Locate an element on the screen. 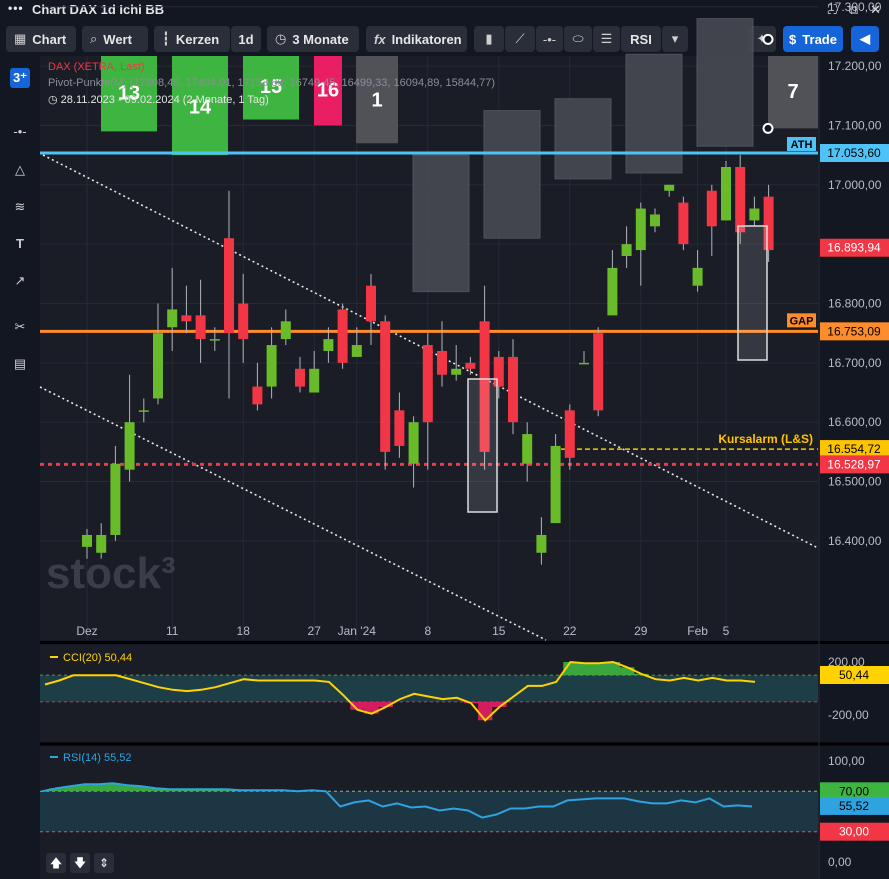 This screenshot has width=889, height=879. cci-value-tag-label: 50,44 is located at coordinates (854, 675).